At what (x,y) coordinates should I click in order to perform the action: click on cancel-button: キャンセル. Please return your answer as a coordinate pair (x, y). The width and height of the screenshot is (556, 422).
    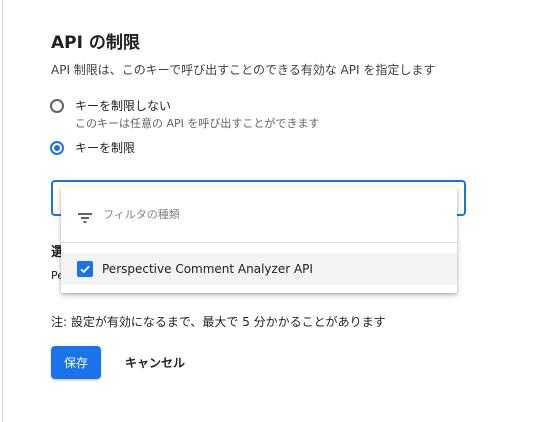
    Looking at the image, I should click on (155, 362).